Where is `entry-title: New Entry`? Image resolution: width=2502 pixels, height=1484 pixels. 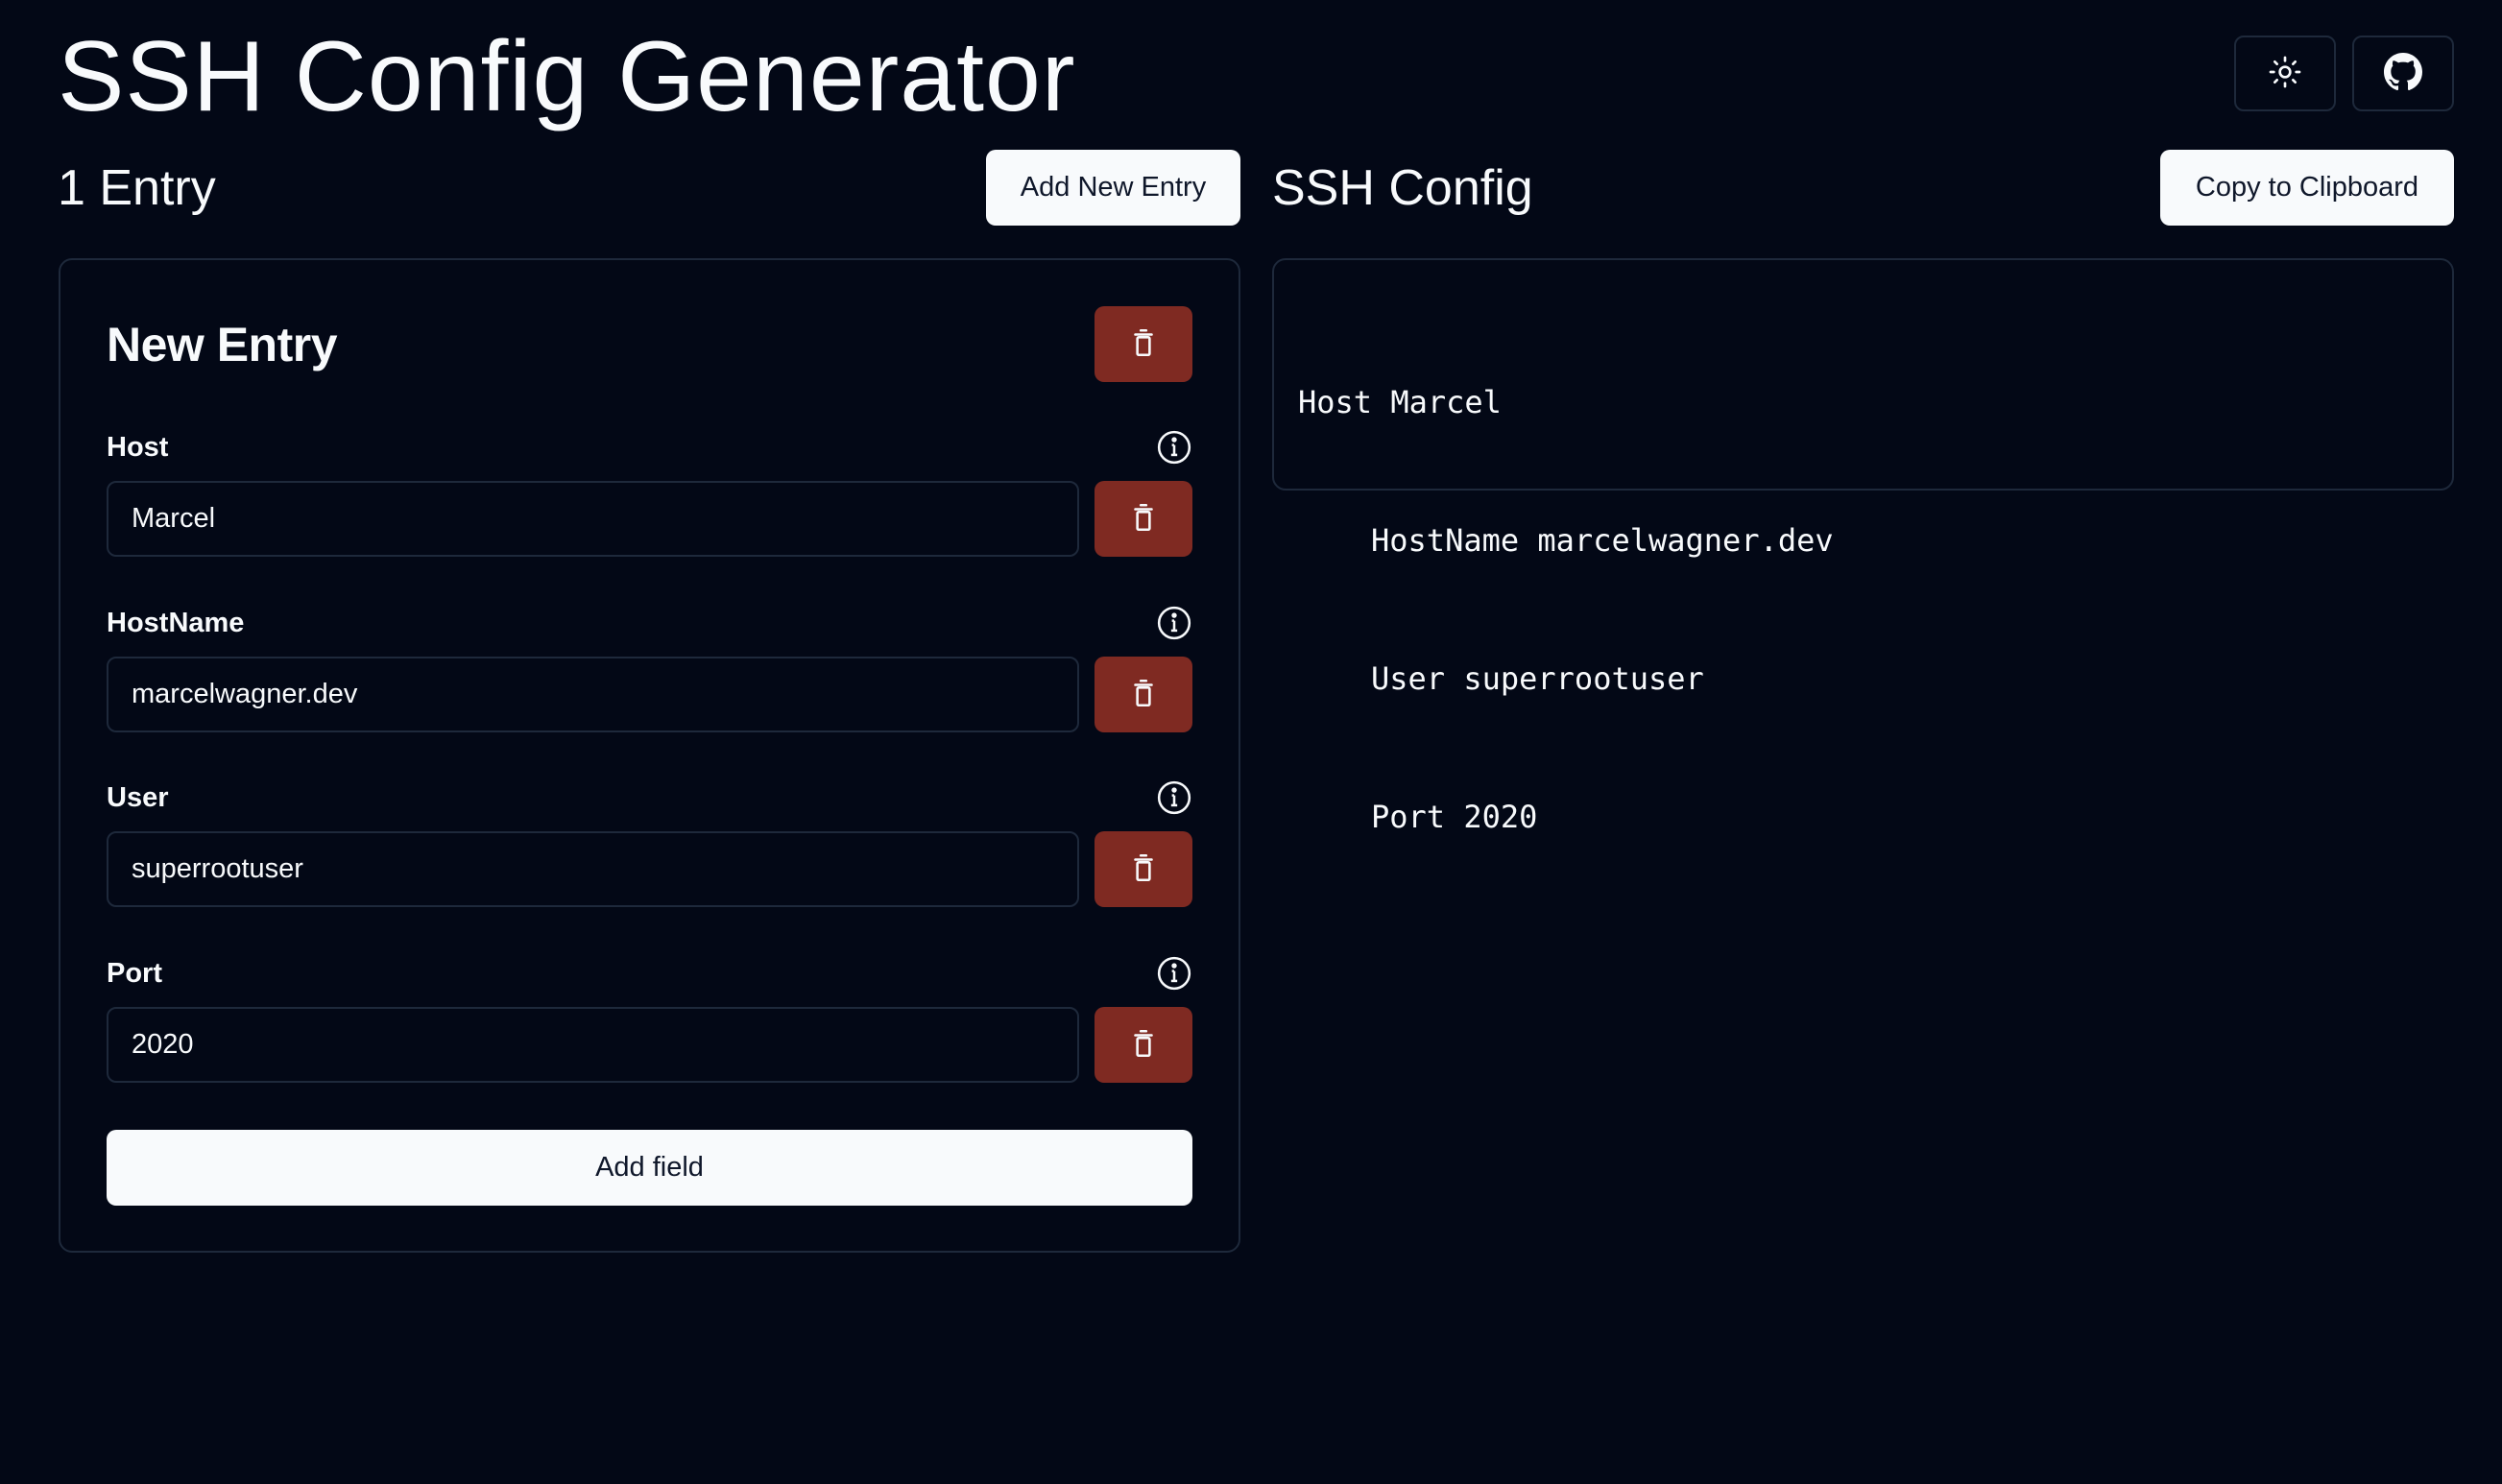 entry-title: New Entry is located at coordinates (222, 344).